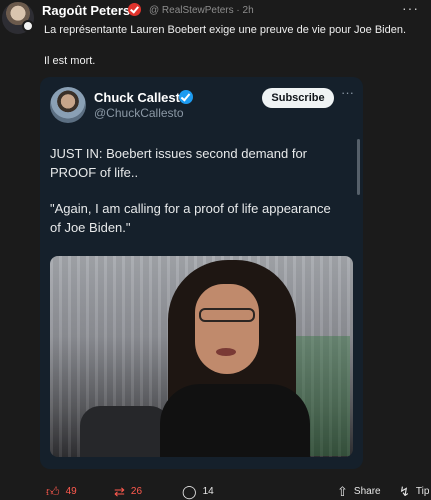 Image resolution: width=431 pixels, height=500 pixels. I want to click on like-count: 49, so click(71, 491).